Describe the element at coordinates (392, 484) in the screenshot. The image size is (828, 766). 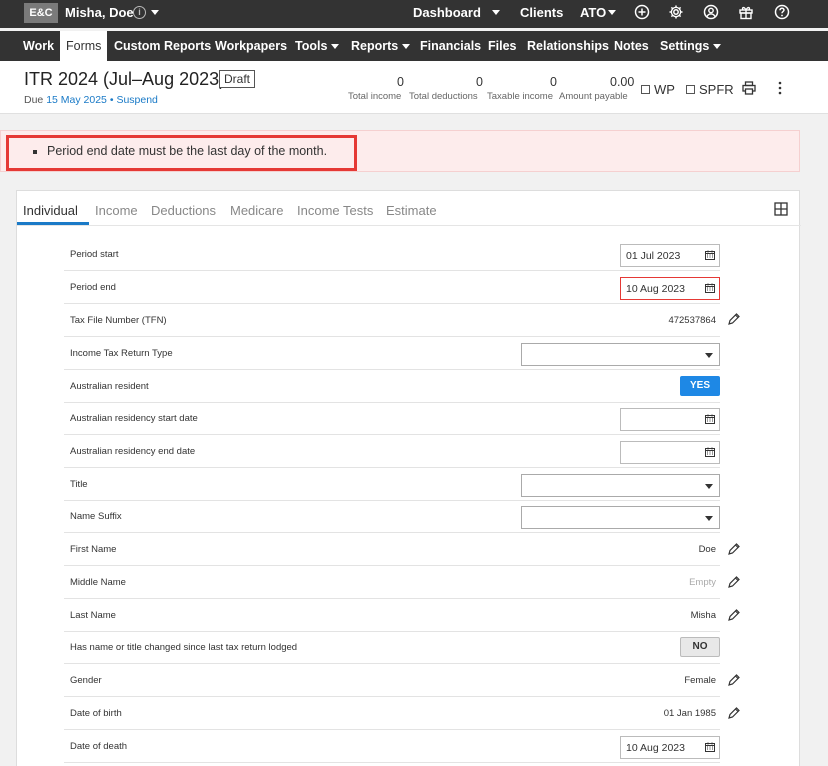
I see `row-title: Title` at that location.